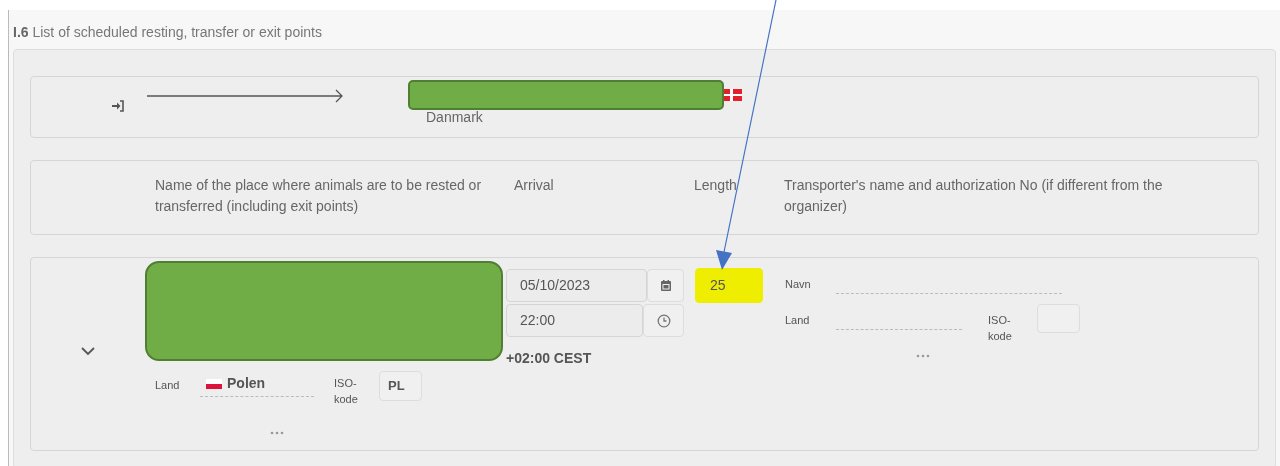 This screenshot has height=466, width=1280. Describe the element at coordinates (534, 185) in the screenshot. I see `column-header: Arrival` at that location.